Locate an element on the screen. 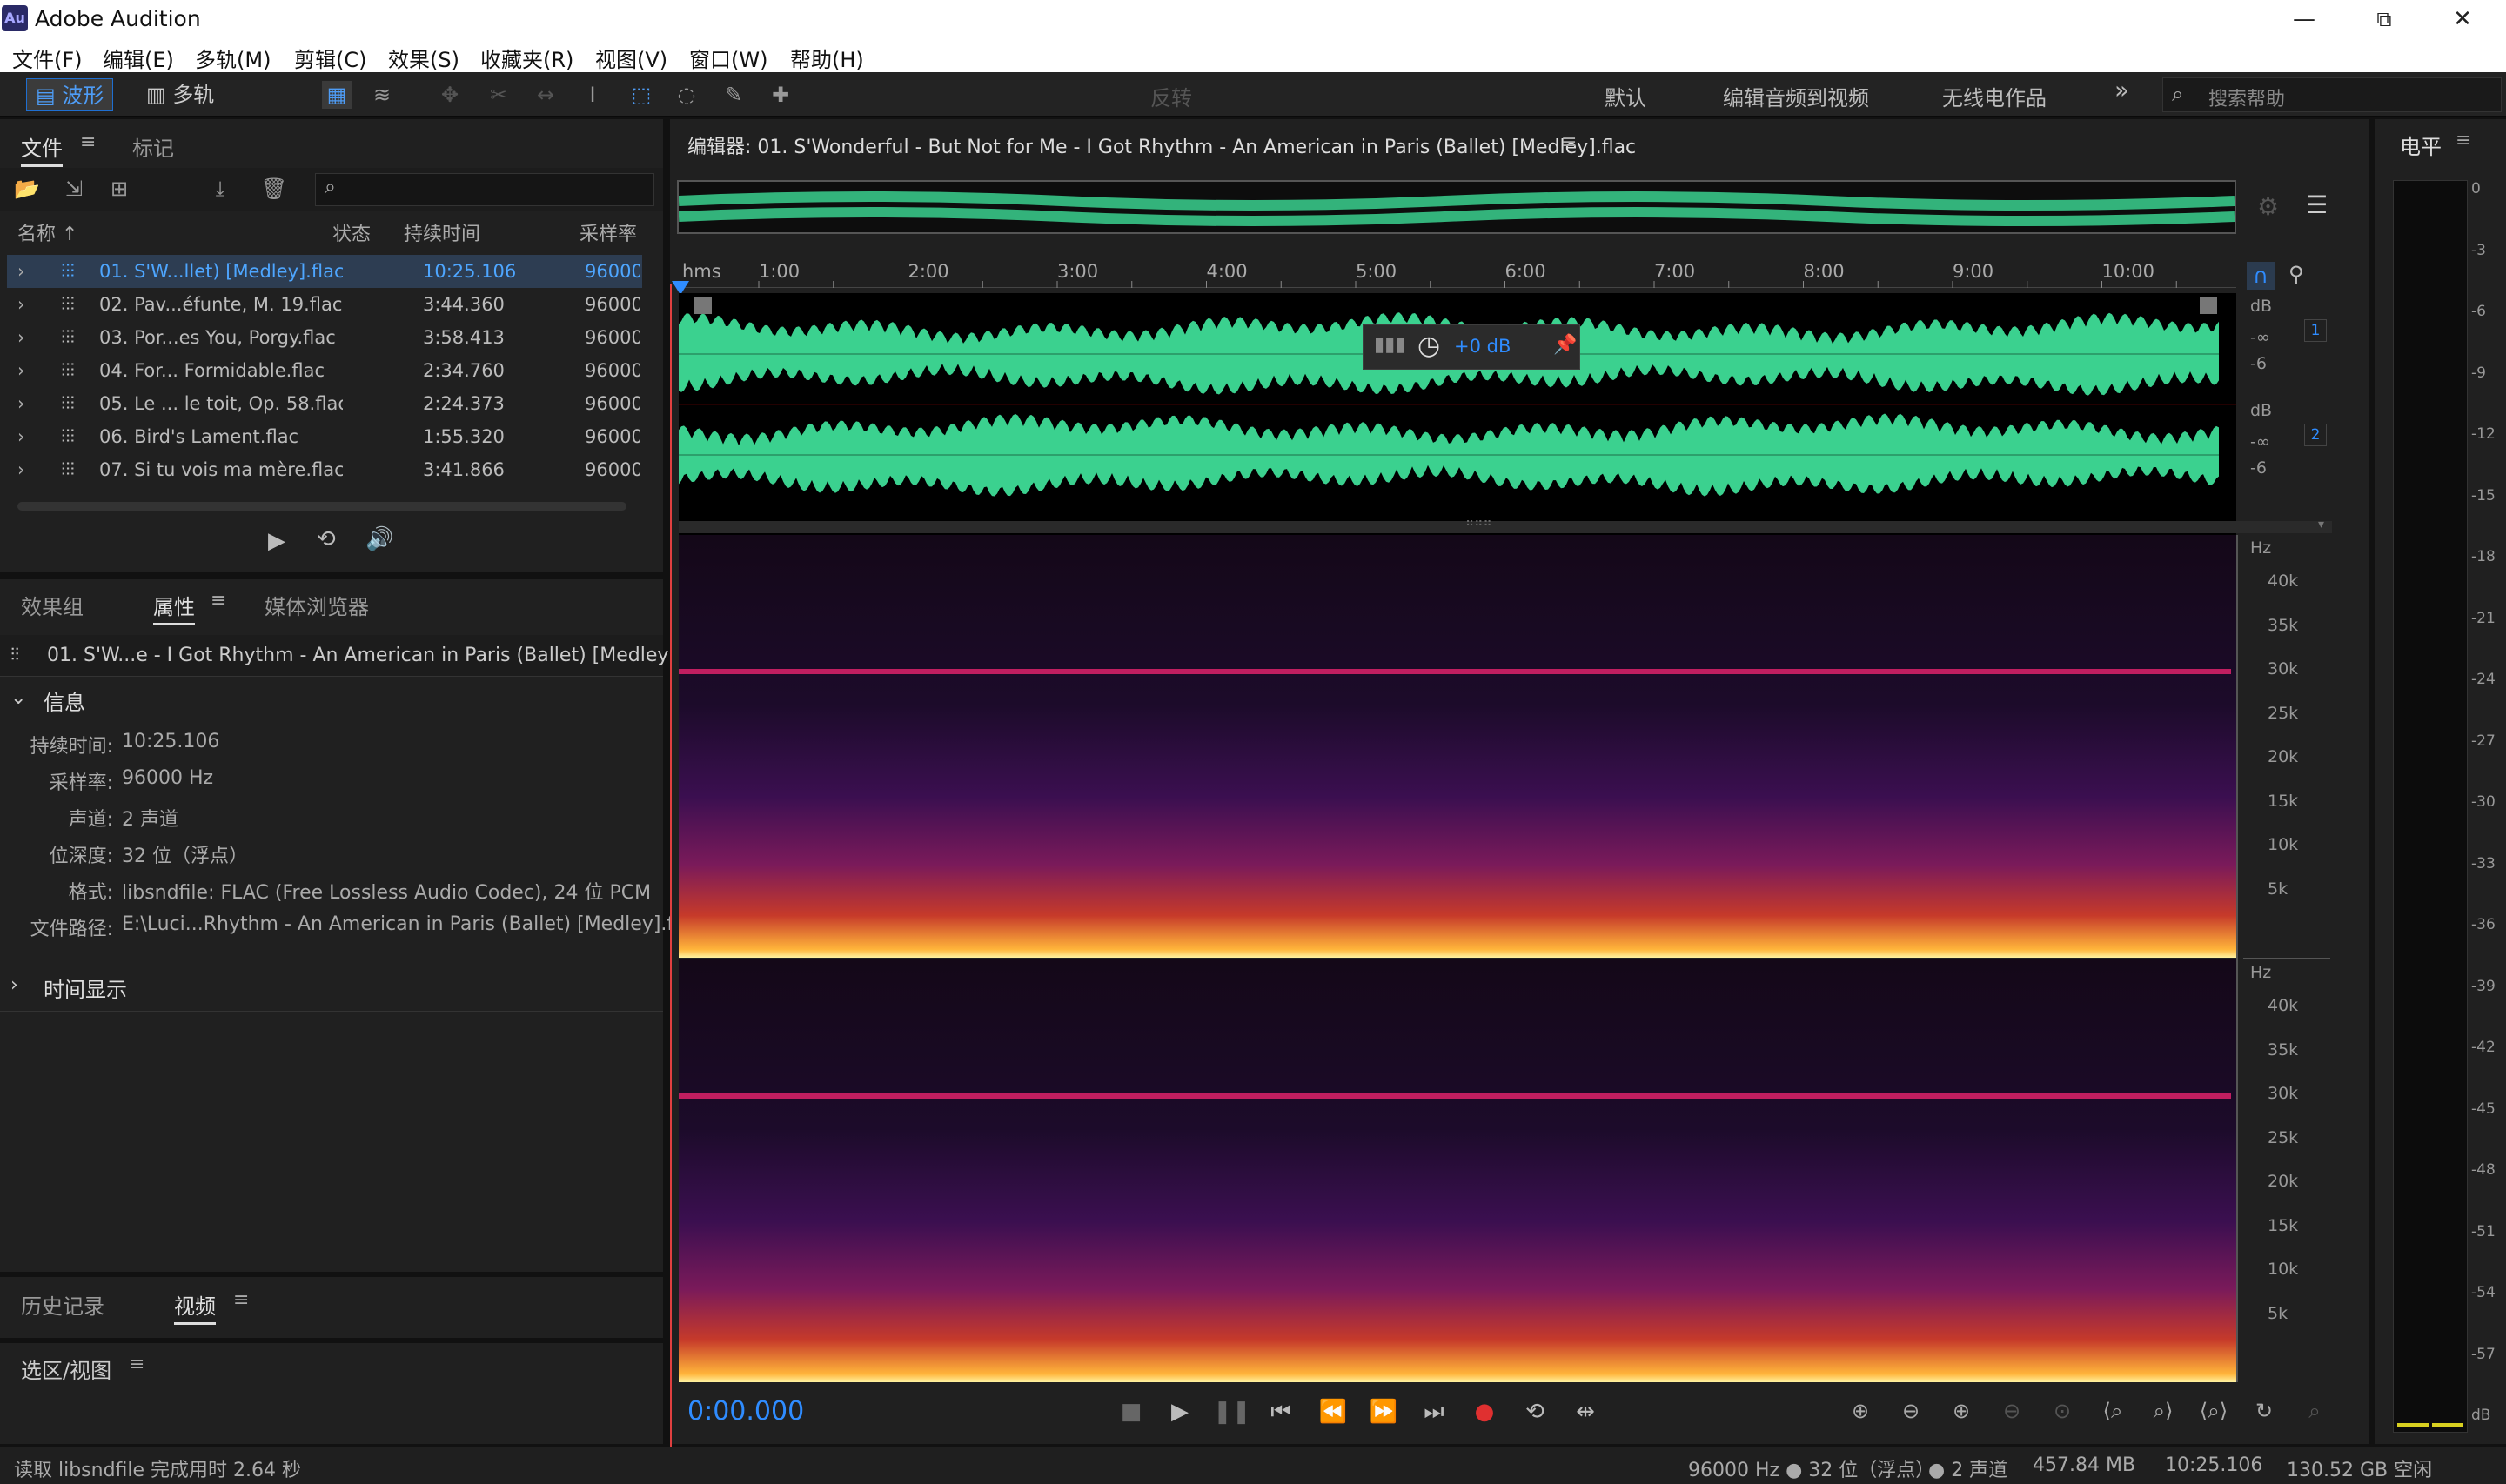  spot-healing-icon: ✚ is located at coordinates (780, 95).